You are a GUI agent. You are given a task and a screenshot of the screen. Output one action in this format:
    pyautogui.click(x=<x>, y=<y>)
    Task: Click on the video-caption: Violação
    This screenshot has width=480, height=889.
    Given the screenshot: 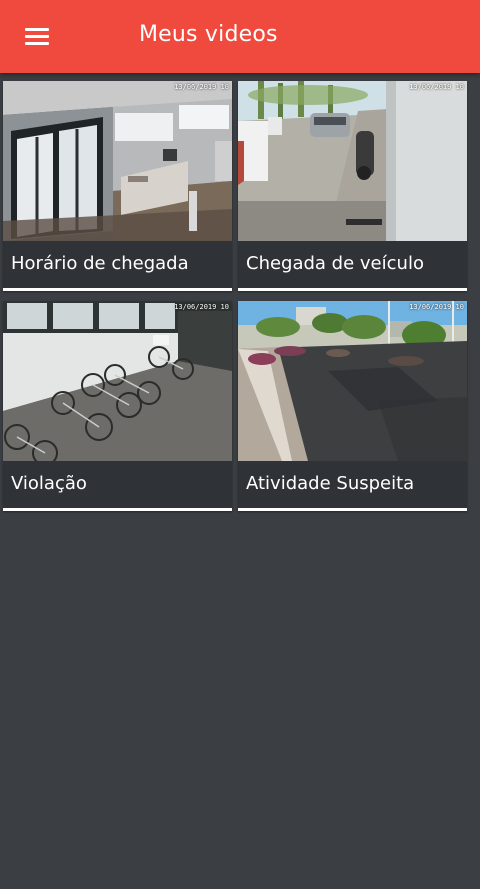 What is the action you would take?
    pyautogui.click(x=117, y=484)
    